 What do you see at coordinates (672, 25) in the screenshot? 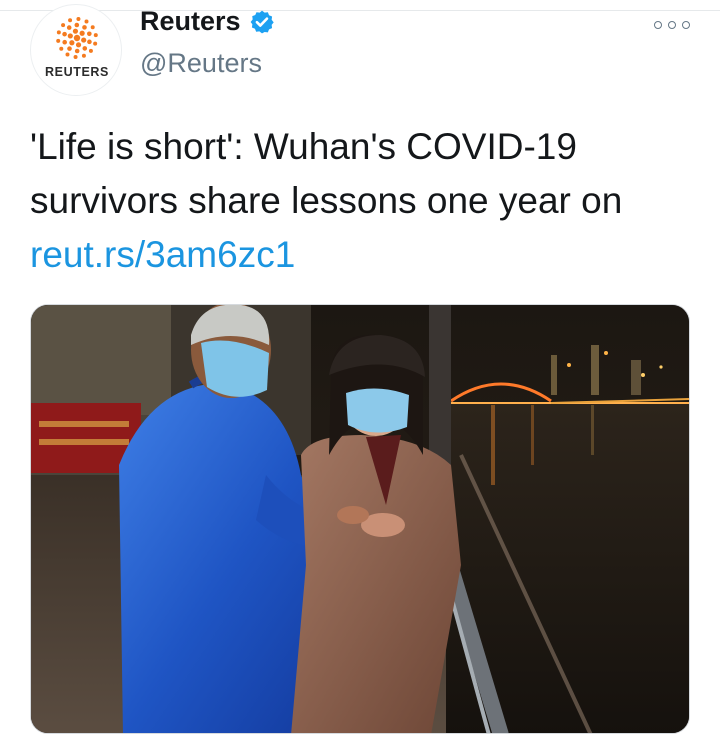
I see `more-options-icon` at bounding box center [672, 25].